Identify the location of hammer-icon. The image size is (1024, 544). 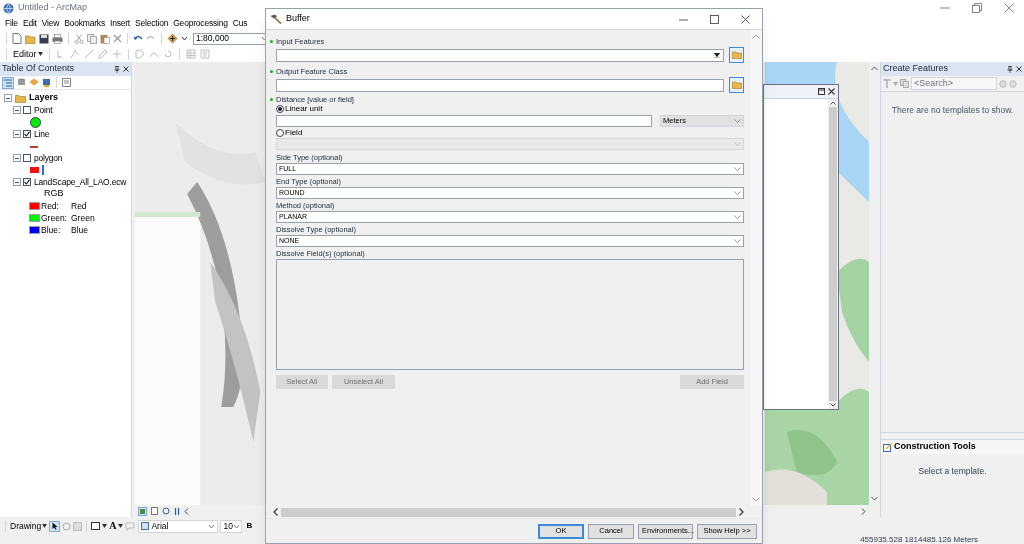
(276, 19).